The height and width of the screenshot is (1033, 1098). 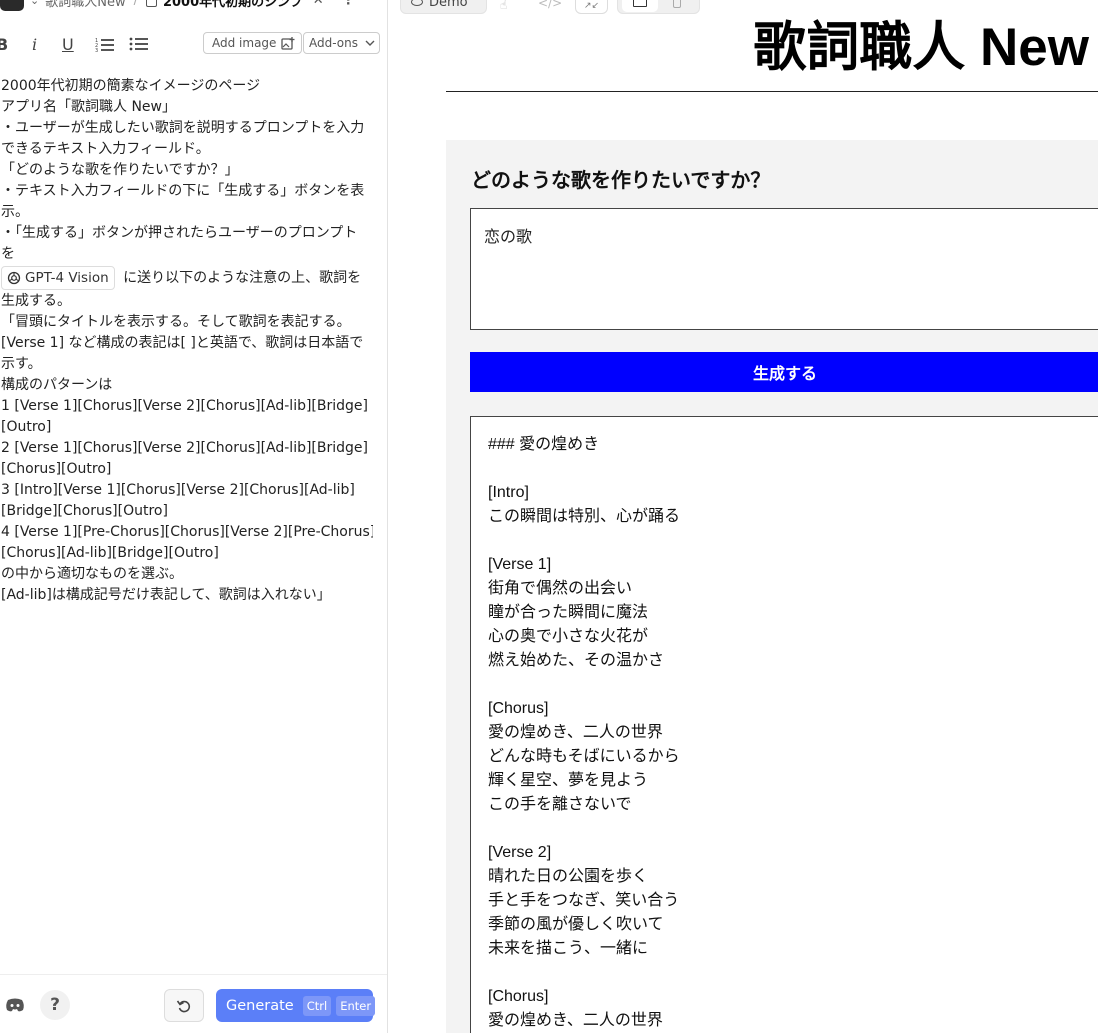 What do you see at coordinates (576, 660) in the screenshot?
I see `lyric-line: 燃え始めた、その温かさ` at bounding box center [576, 660].